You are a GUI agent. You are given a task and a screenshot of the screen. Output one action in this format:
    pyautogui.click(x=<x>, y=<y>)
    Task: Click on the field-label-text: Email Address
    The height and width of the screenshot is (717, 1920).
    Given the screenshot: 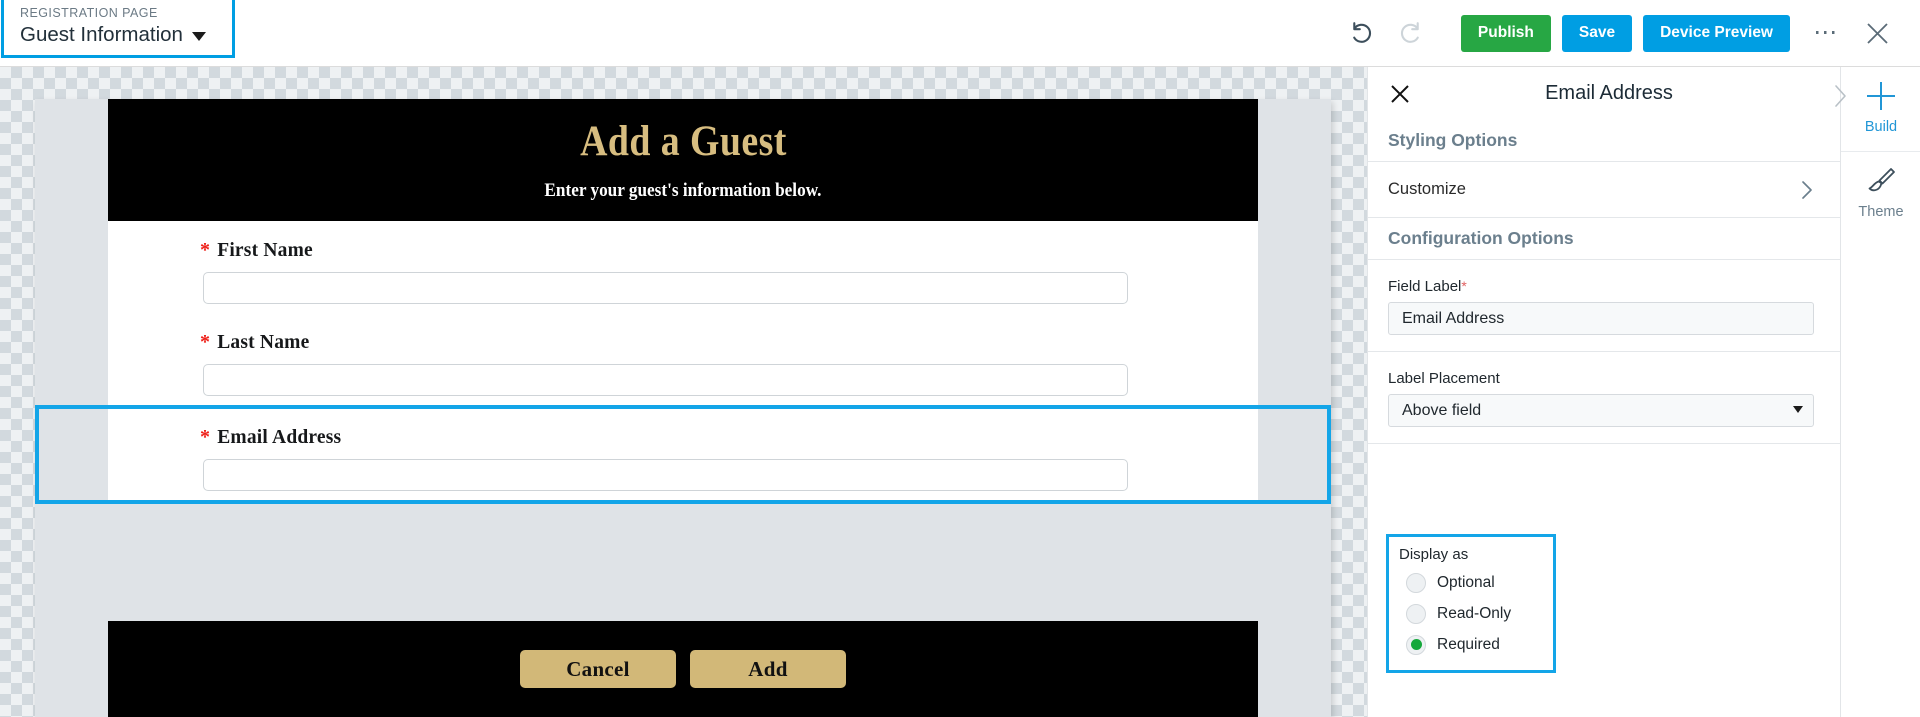 What is the action you would take?
    pyautogui.click(x=279, y=437)
    